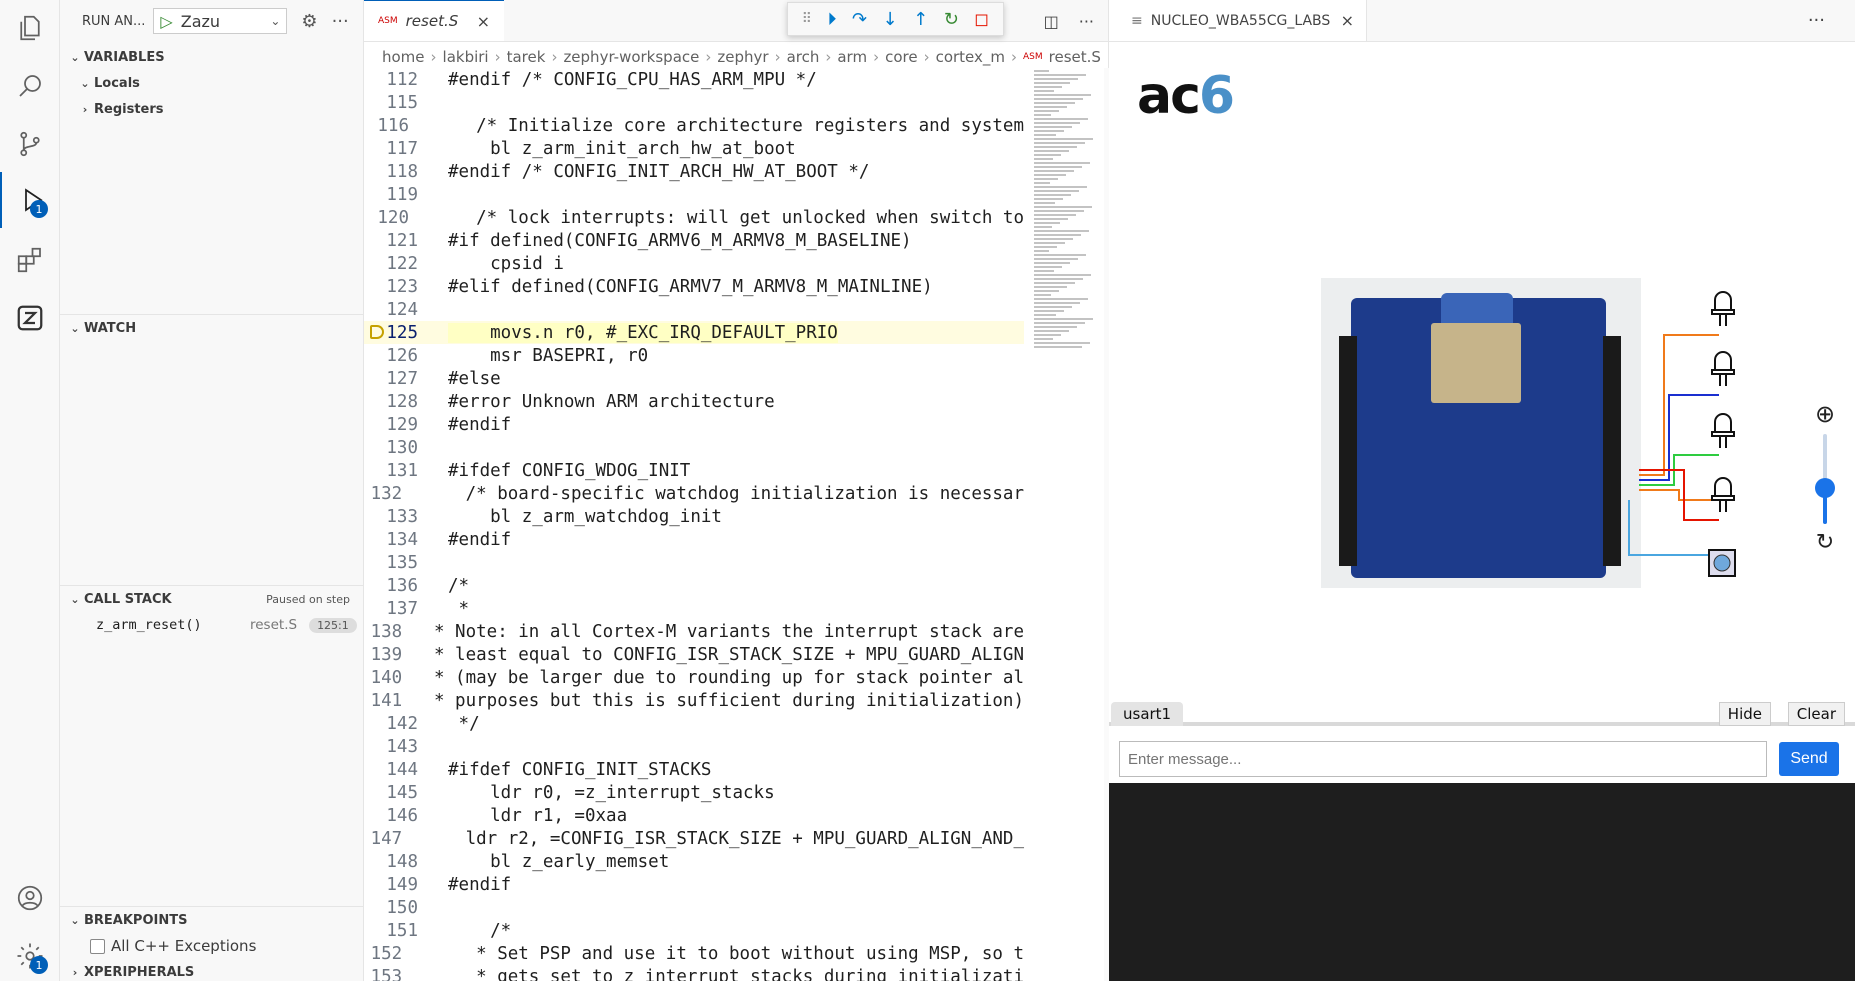 Image resolution: width=1855 pixels, height=981 pixels. What do you see at coordinates (694, 746) in the screenshot?
I see `code-line: 143` at bounding box center [694, 746].